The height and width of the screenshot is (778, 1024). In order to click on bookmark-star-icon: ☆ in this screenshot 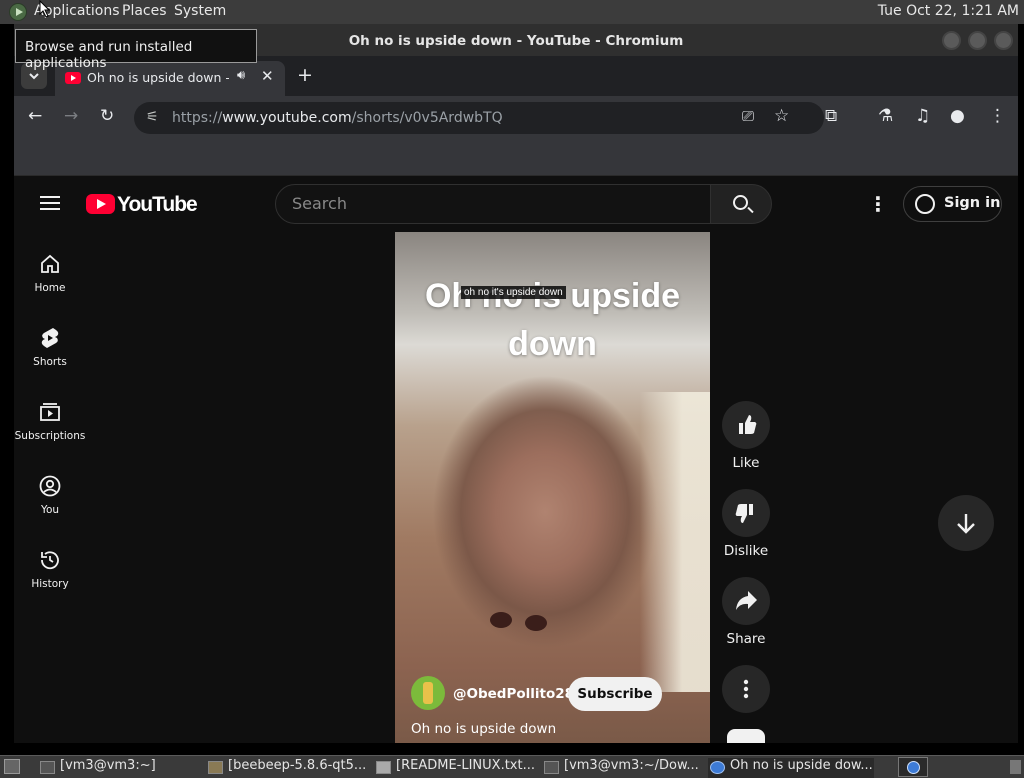, I will do `click(781, 116)`.